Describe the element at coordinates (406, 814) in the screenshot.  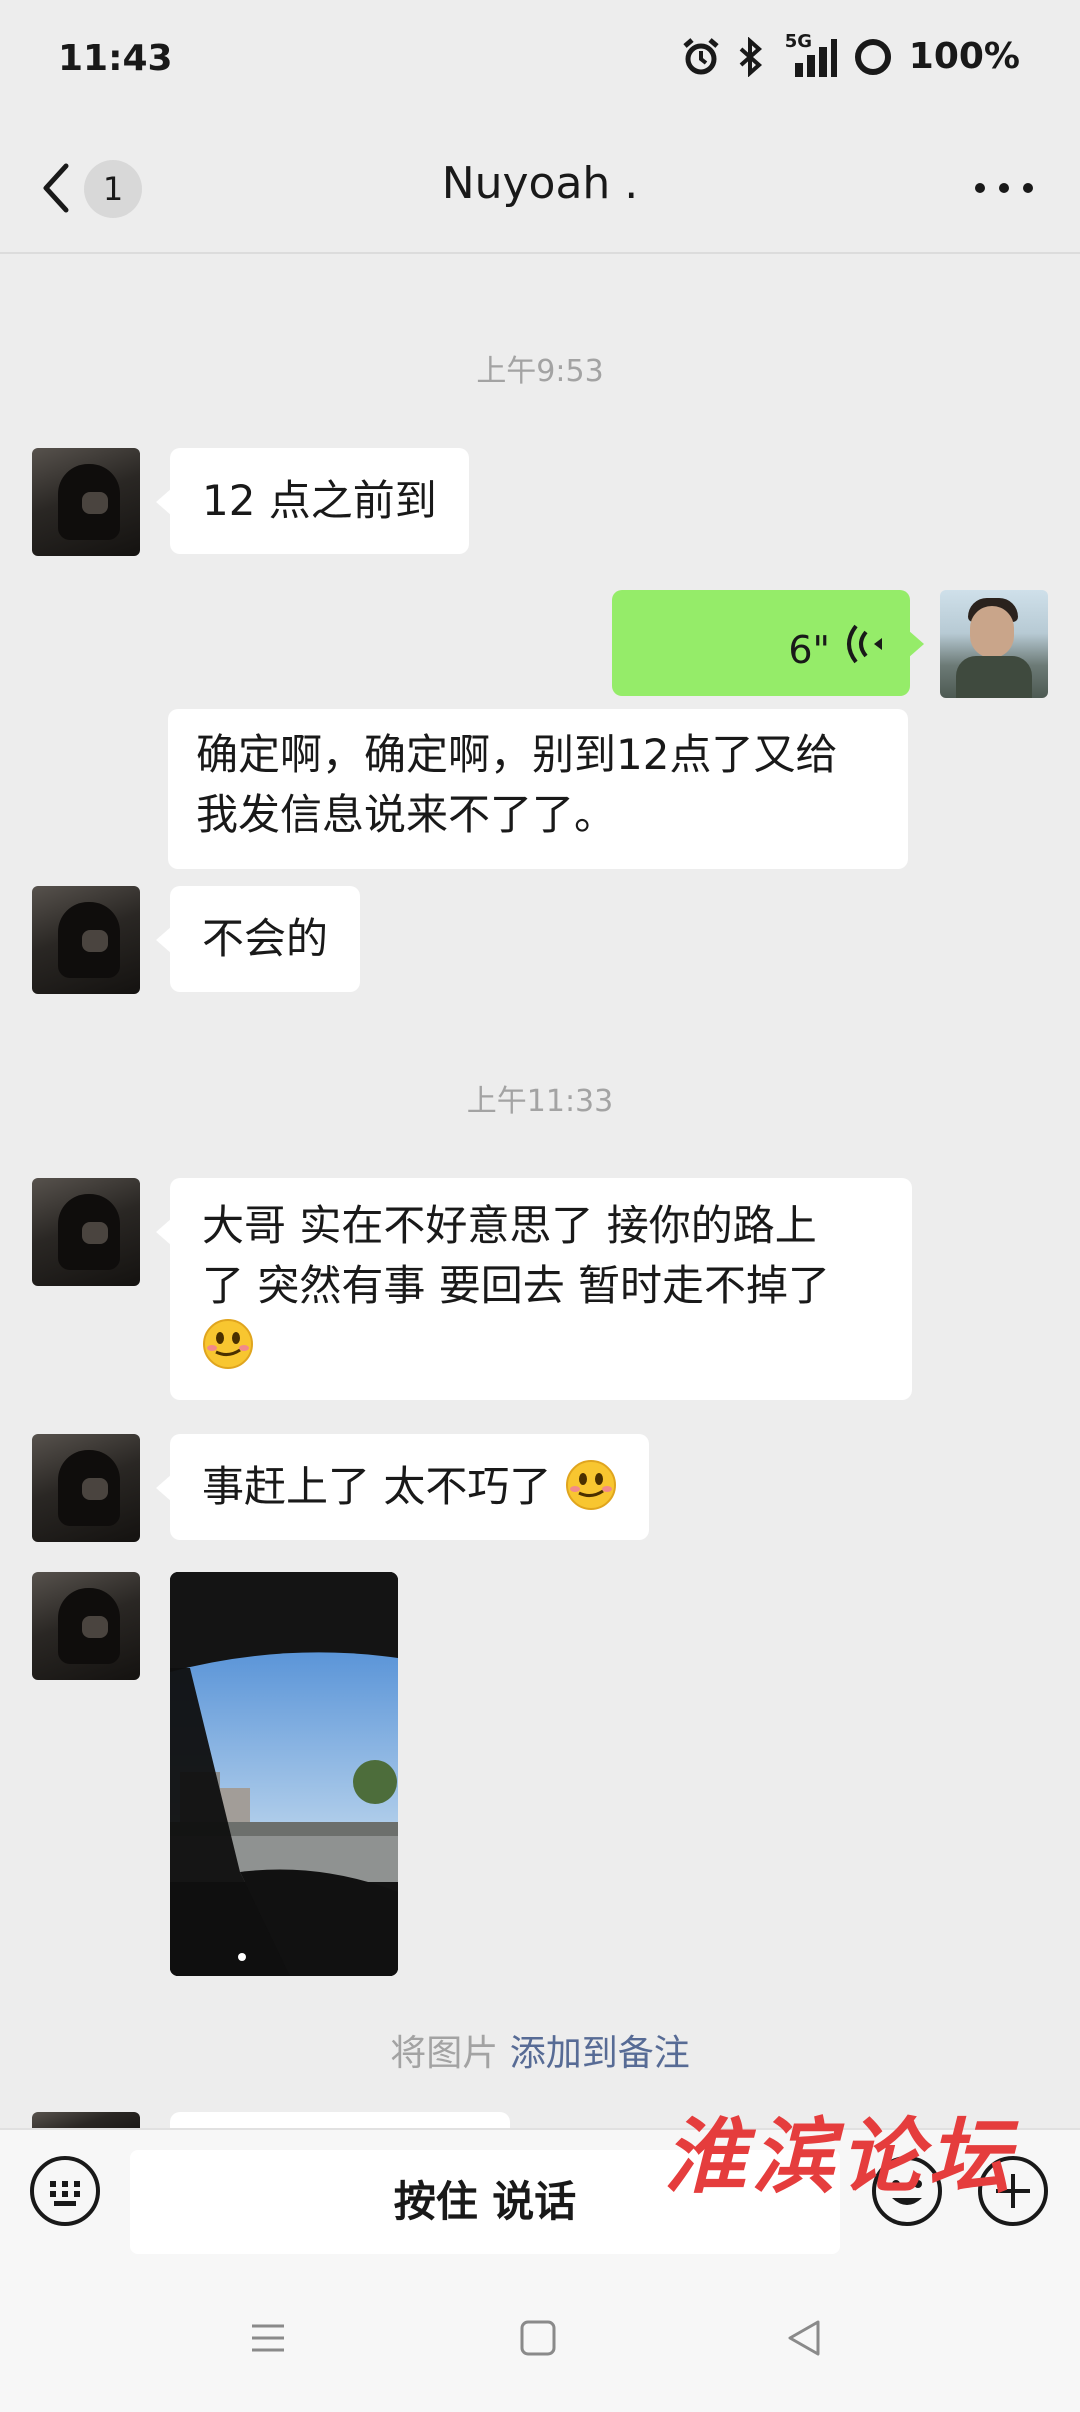
I see `message-text-line: 我发信息说来不了了。` at that location.